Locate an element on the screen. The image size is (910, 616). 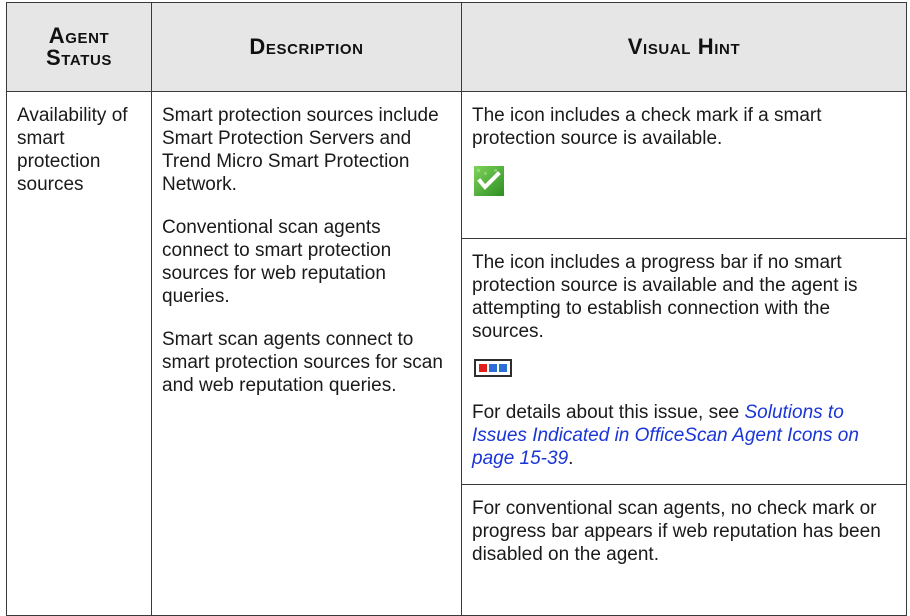
header-visual-hint-label: Visual Hint is located at coordinates (684, 46).